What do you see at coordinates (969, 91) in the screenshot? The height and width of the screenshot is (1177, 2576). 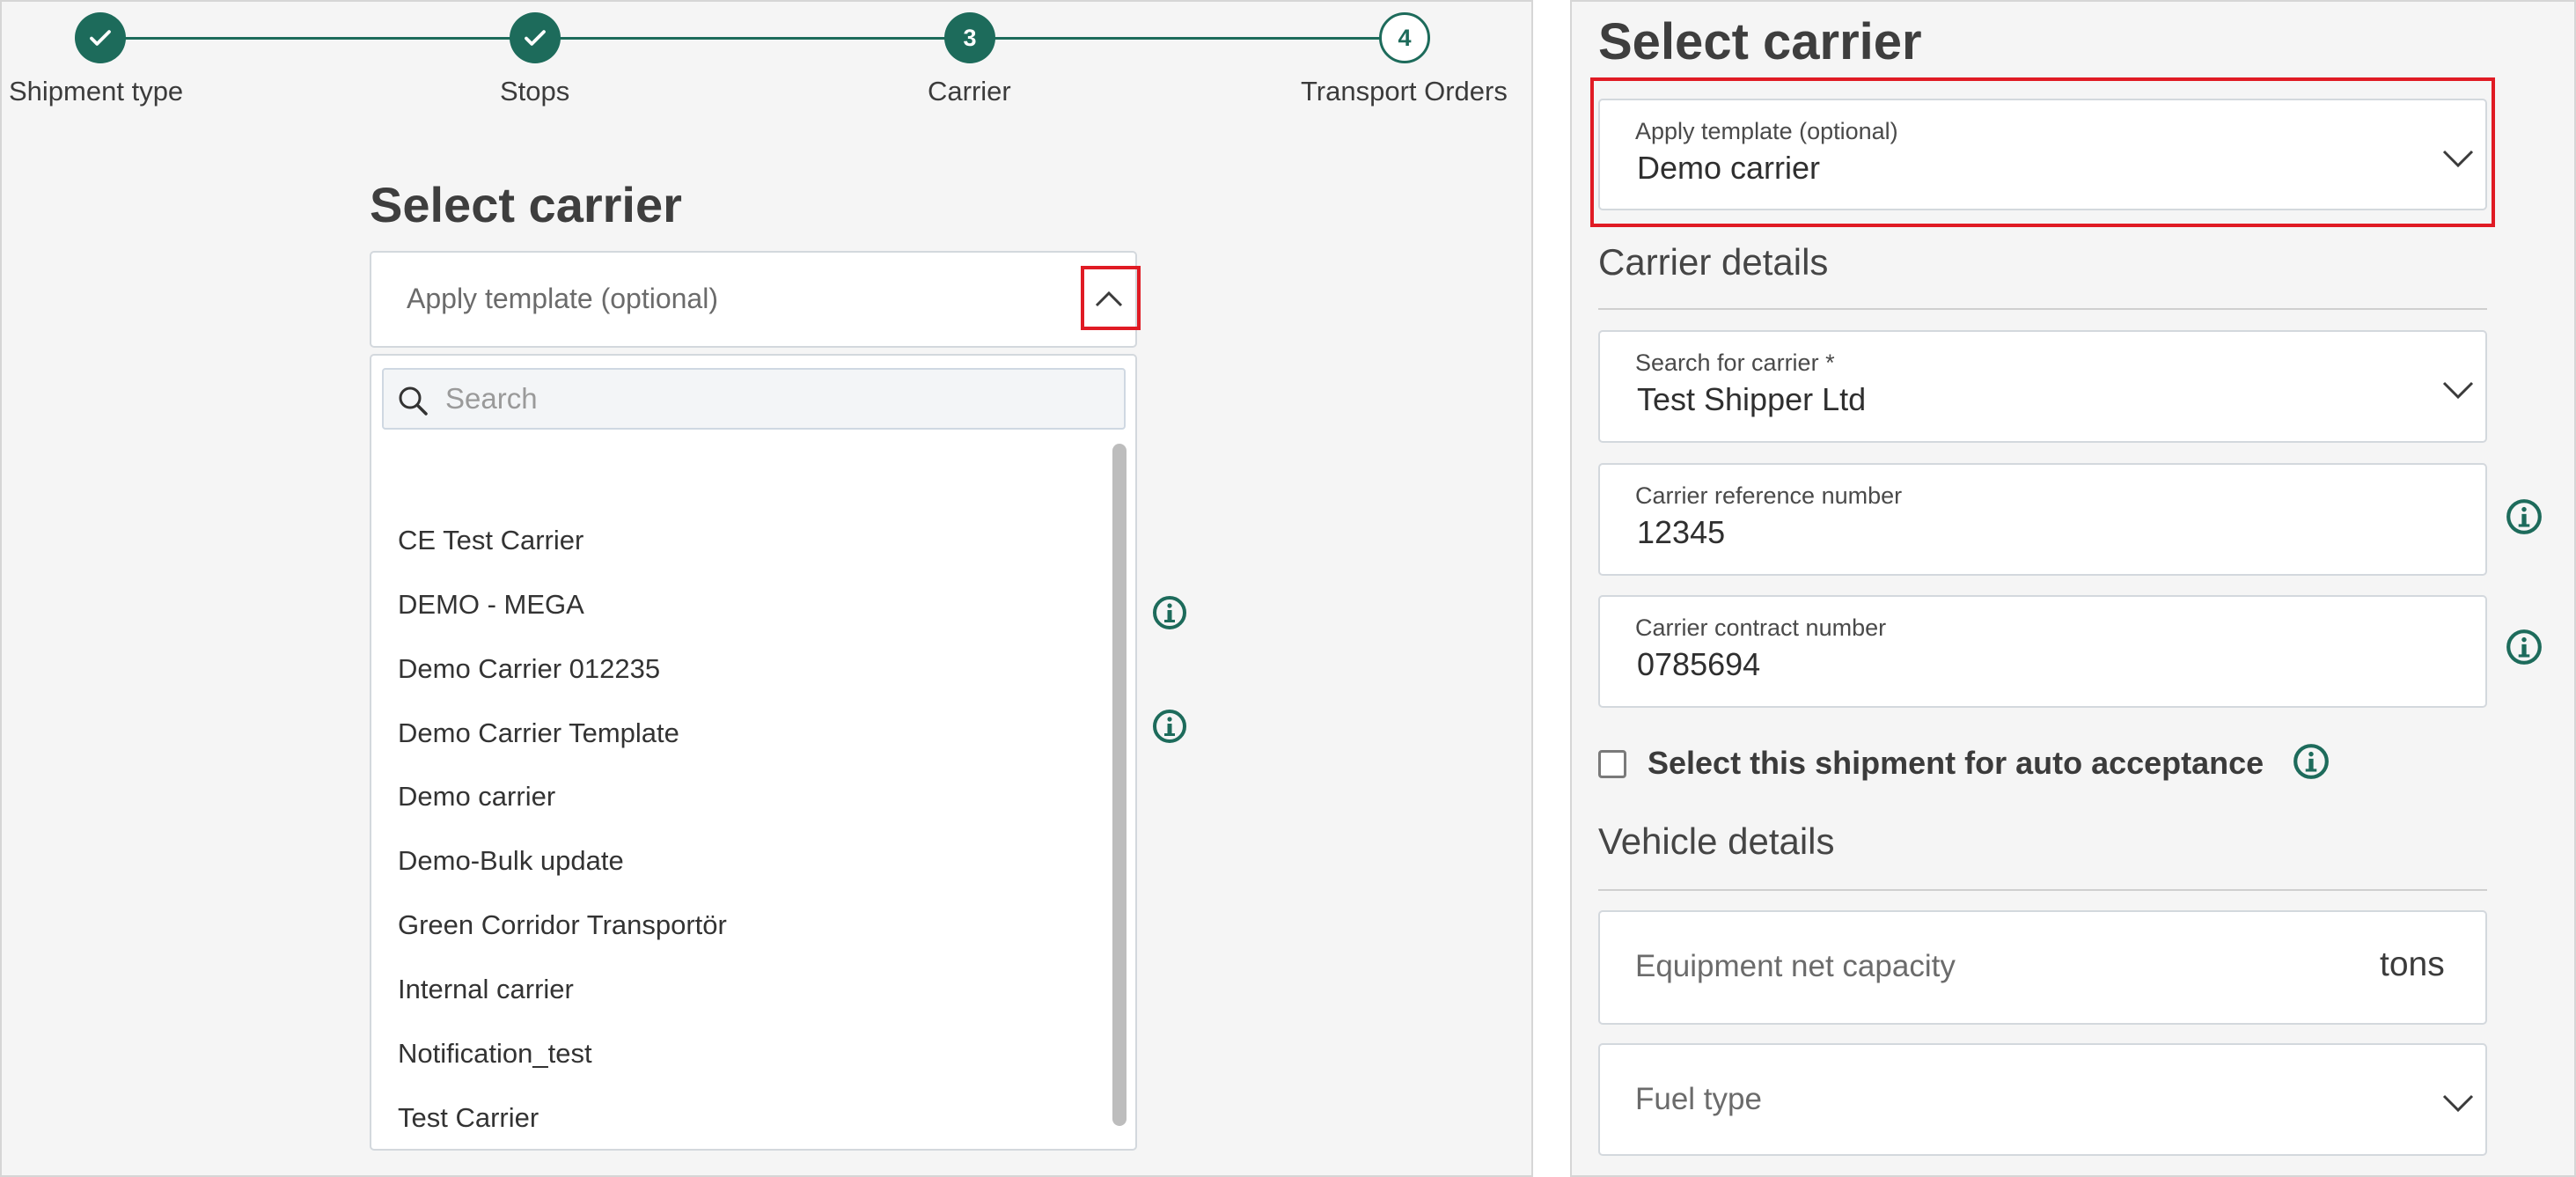 I see `step-label-carrier: Carrier` at bounding box center [969, 91].